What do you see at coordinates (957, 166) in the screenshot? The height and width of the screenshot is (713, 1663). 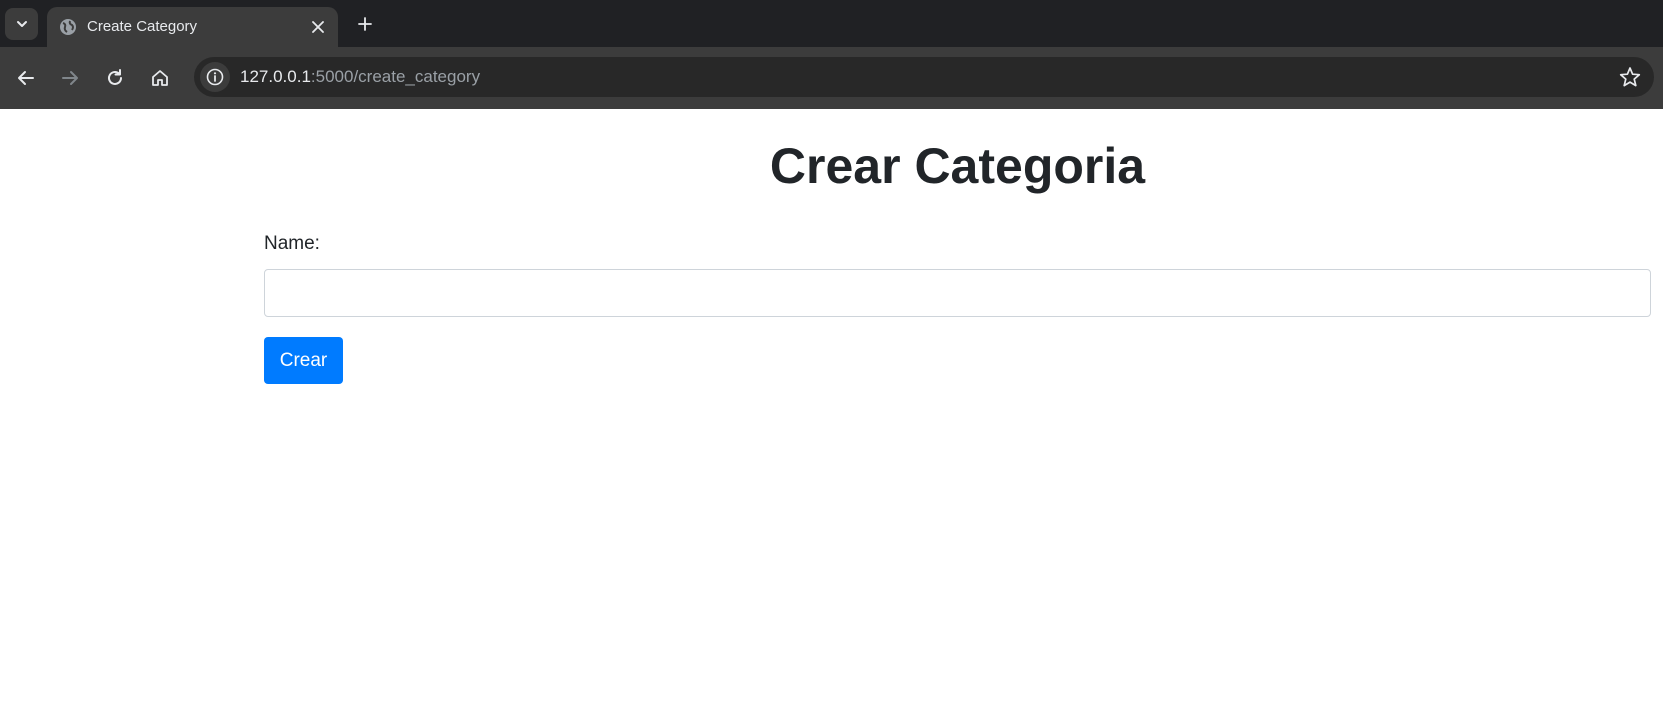 I see `page-title: Crear Categoria` at bounding box center [957, 166].